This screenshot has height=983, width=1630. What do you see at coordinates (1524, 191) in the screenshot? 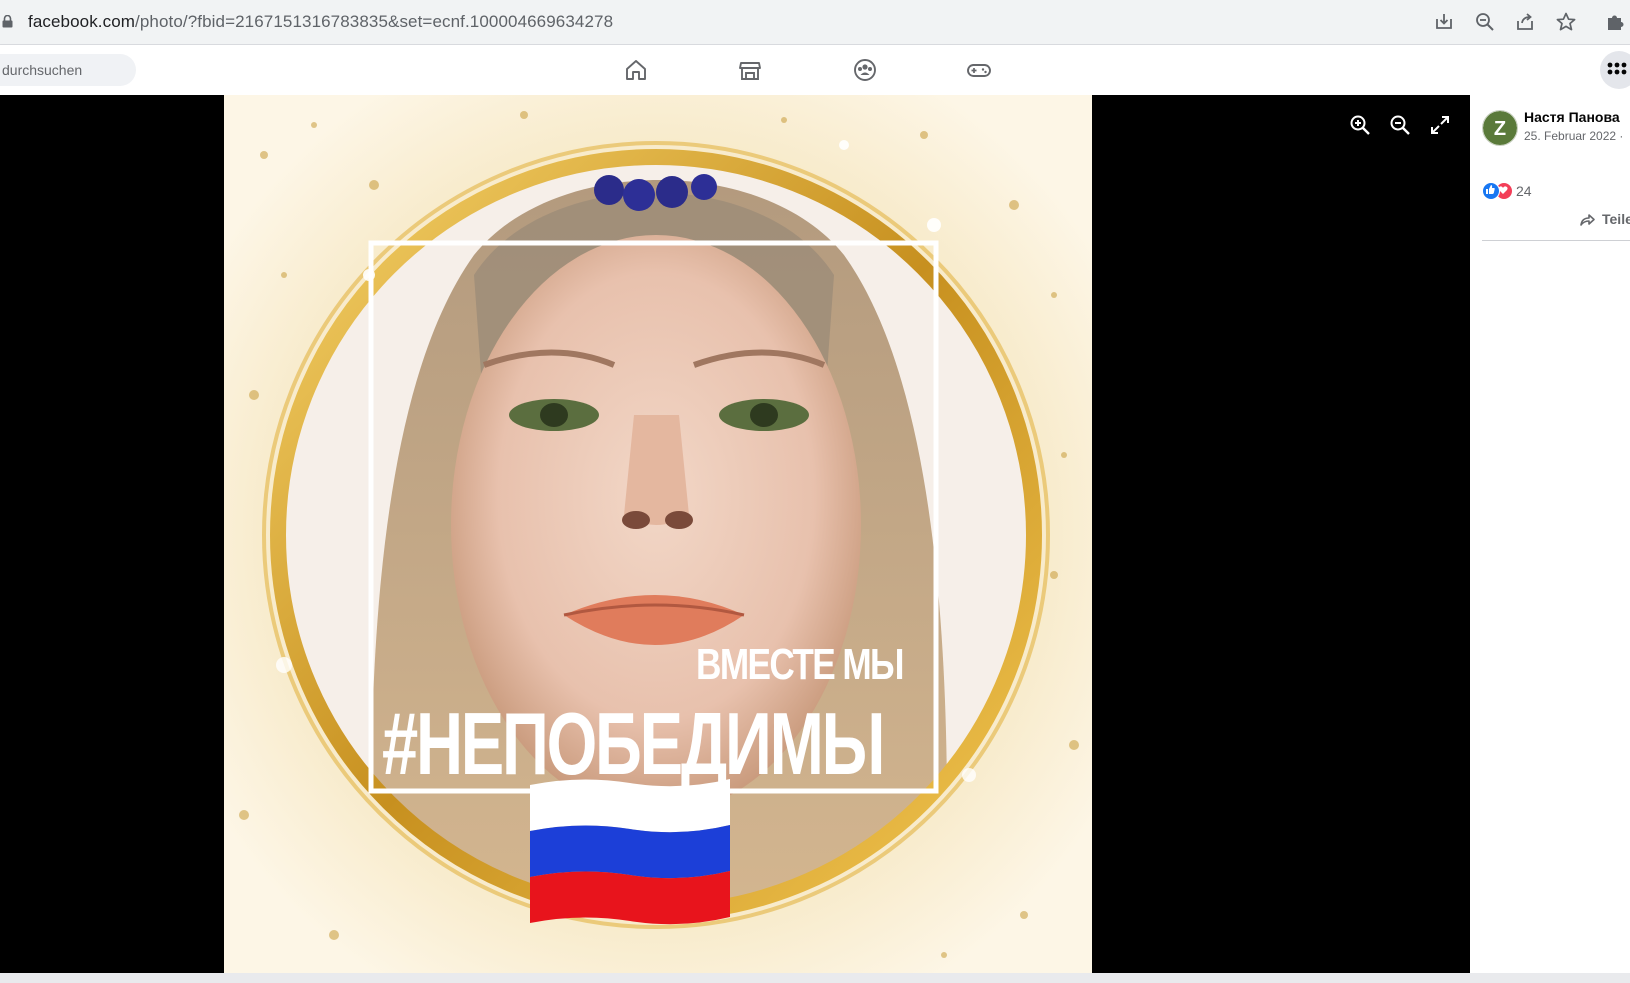
I see `reaction-count: 24` at bounding box center [1524, 191].